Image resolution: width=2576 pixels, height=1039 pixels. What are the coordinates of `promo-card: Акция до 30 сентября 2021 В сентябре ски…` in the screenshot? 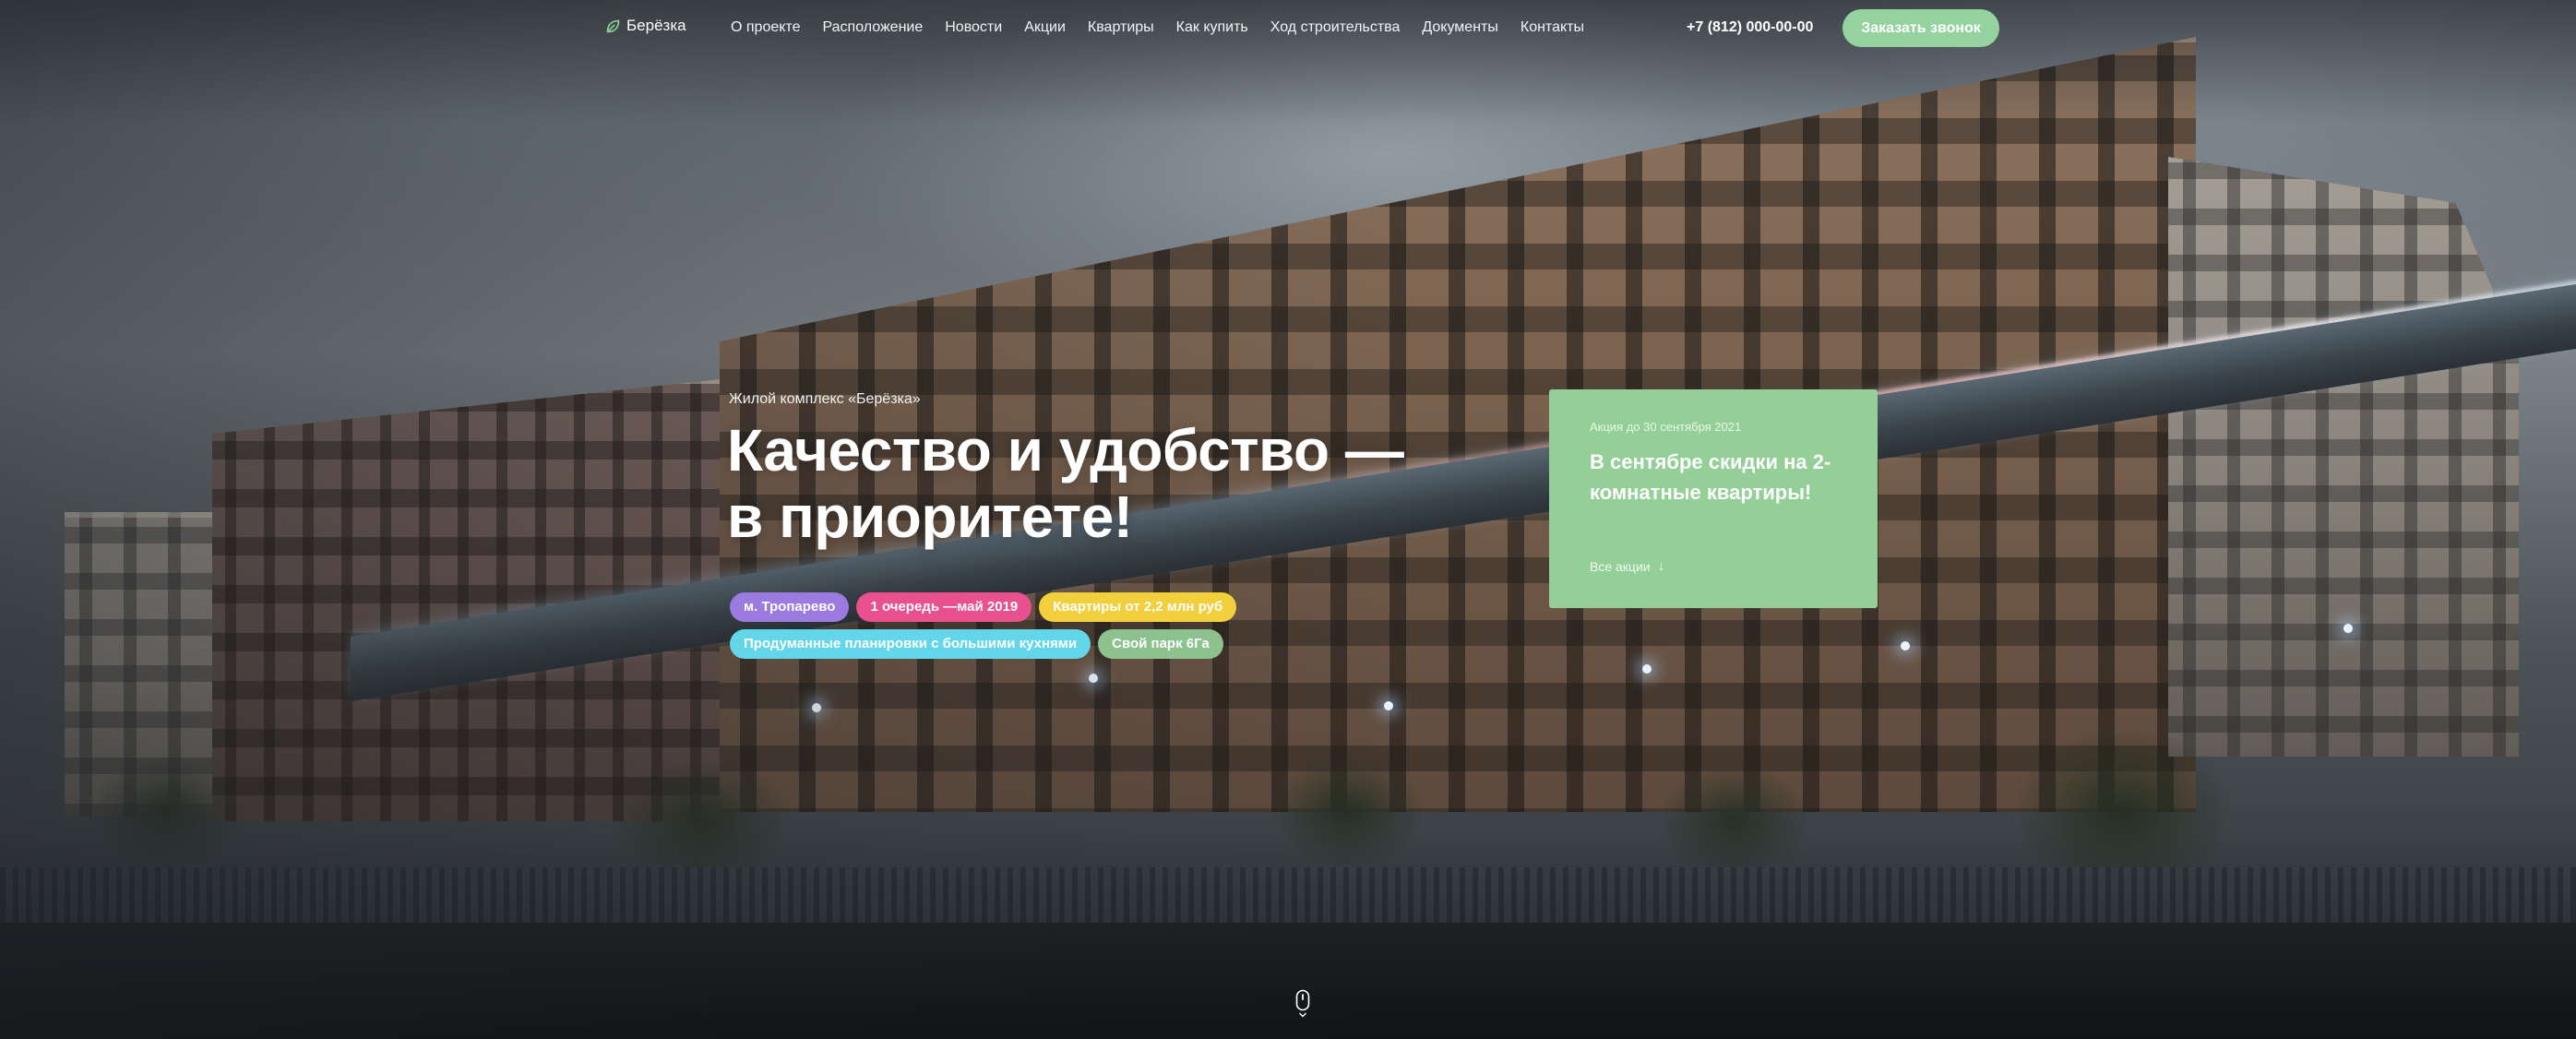 It's located at (1713, 498).